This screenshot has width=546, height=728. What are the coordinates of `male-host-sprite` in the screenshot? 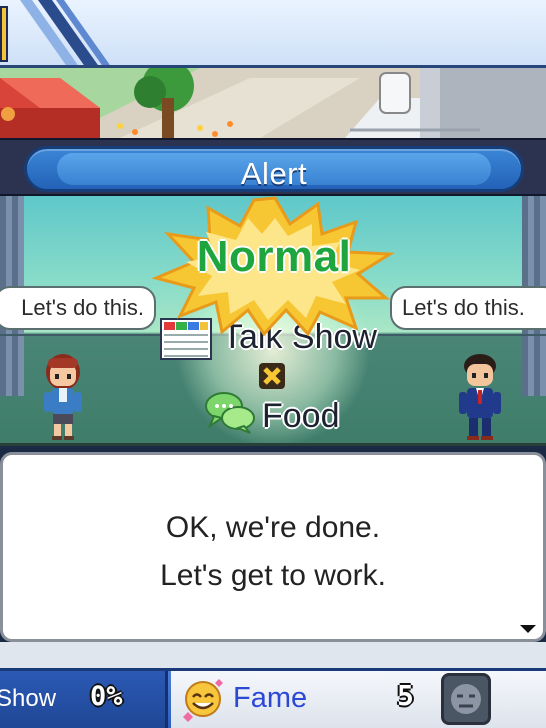 It's located at (480, 397).